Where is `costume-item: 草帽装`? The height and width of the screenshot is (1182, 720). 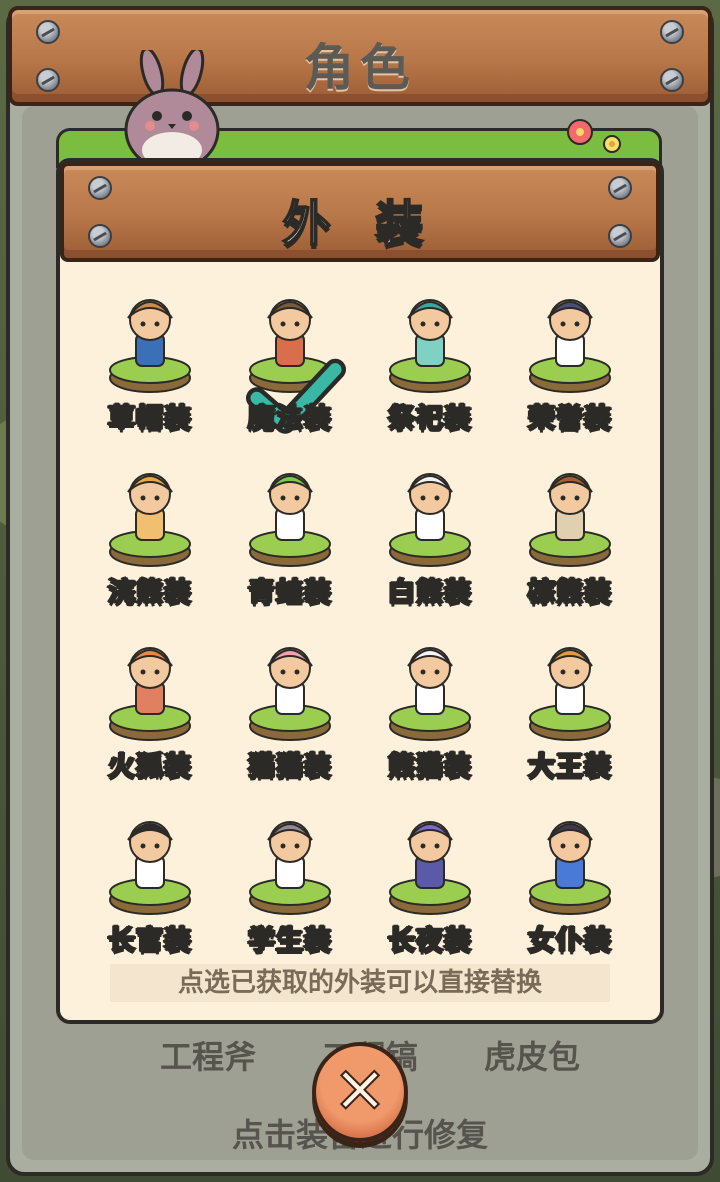
costume-item: 草帽装 is located at coordinates (150, 368).